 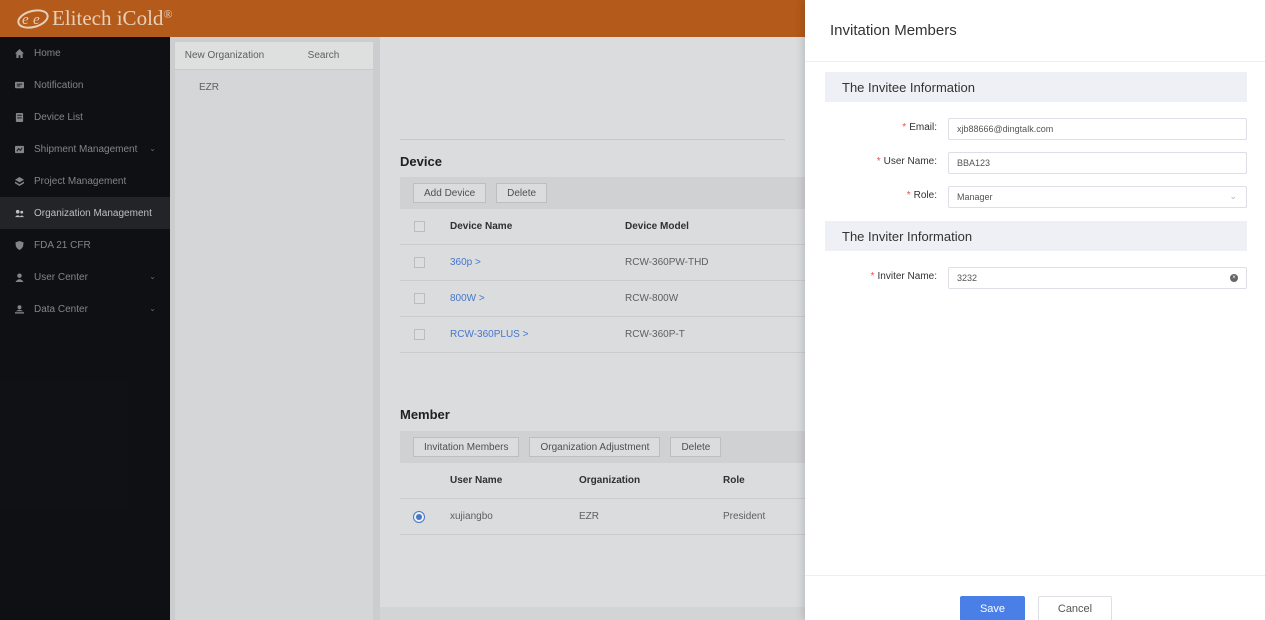 I want to click on row-radio-selected, so click(x=419, y=516).